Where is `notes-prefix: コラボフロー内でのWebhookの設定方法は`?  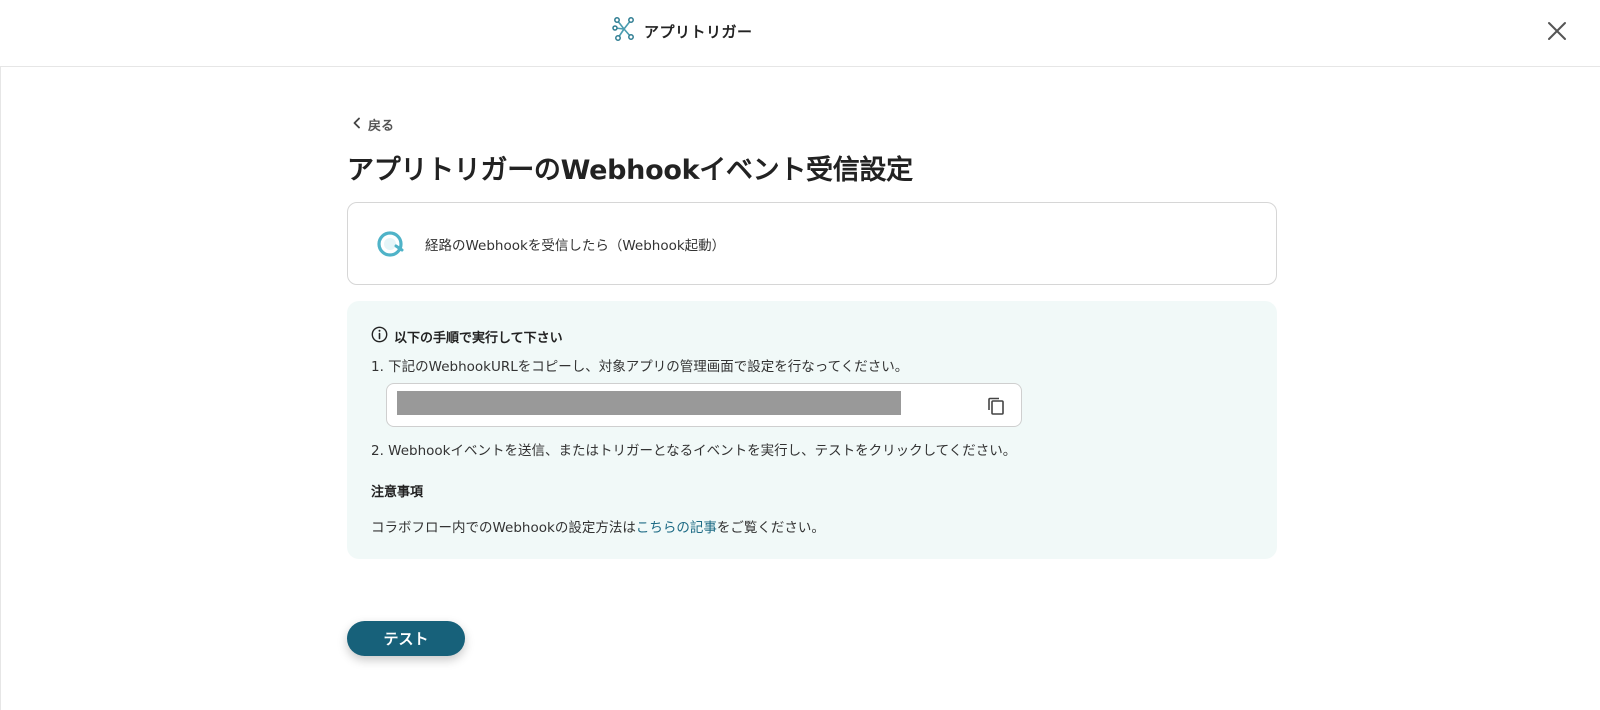
notes-prefix: コラボフロー内でのWebhookの設定方法は is located at coordinates (503, 528).